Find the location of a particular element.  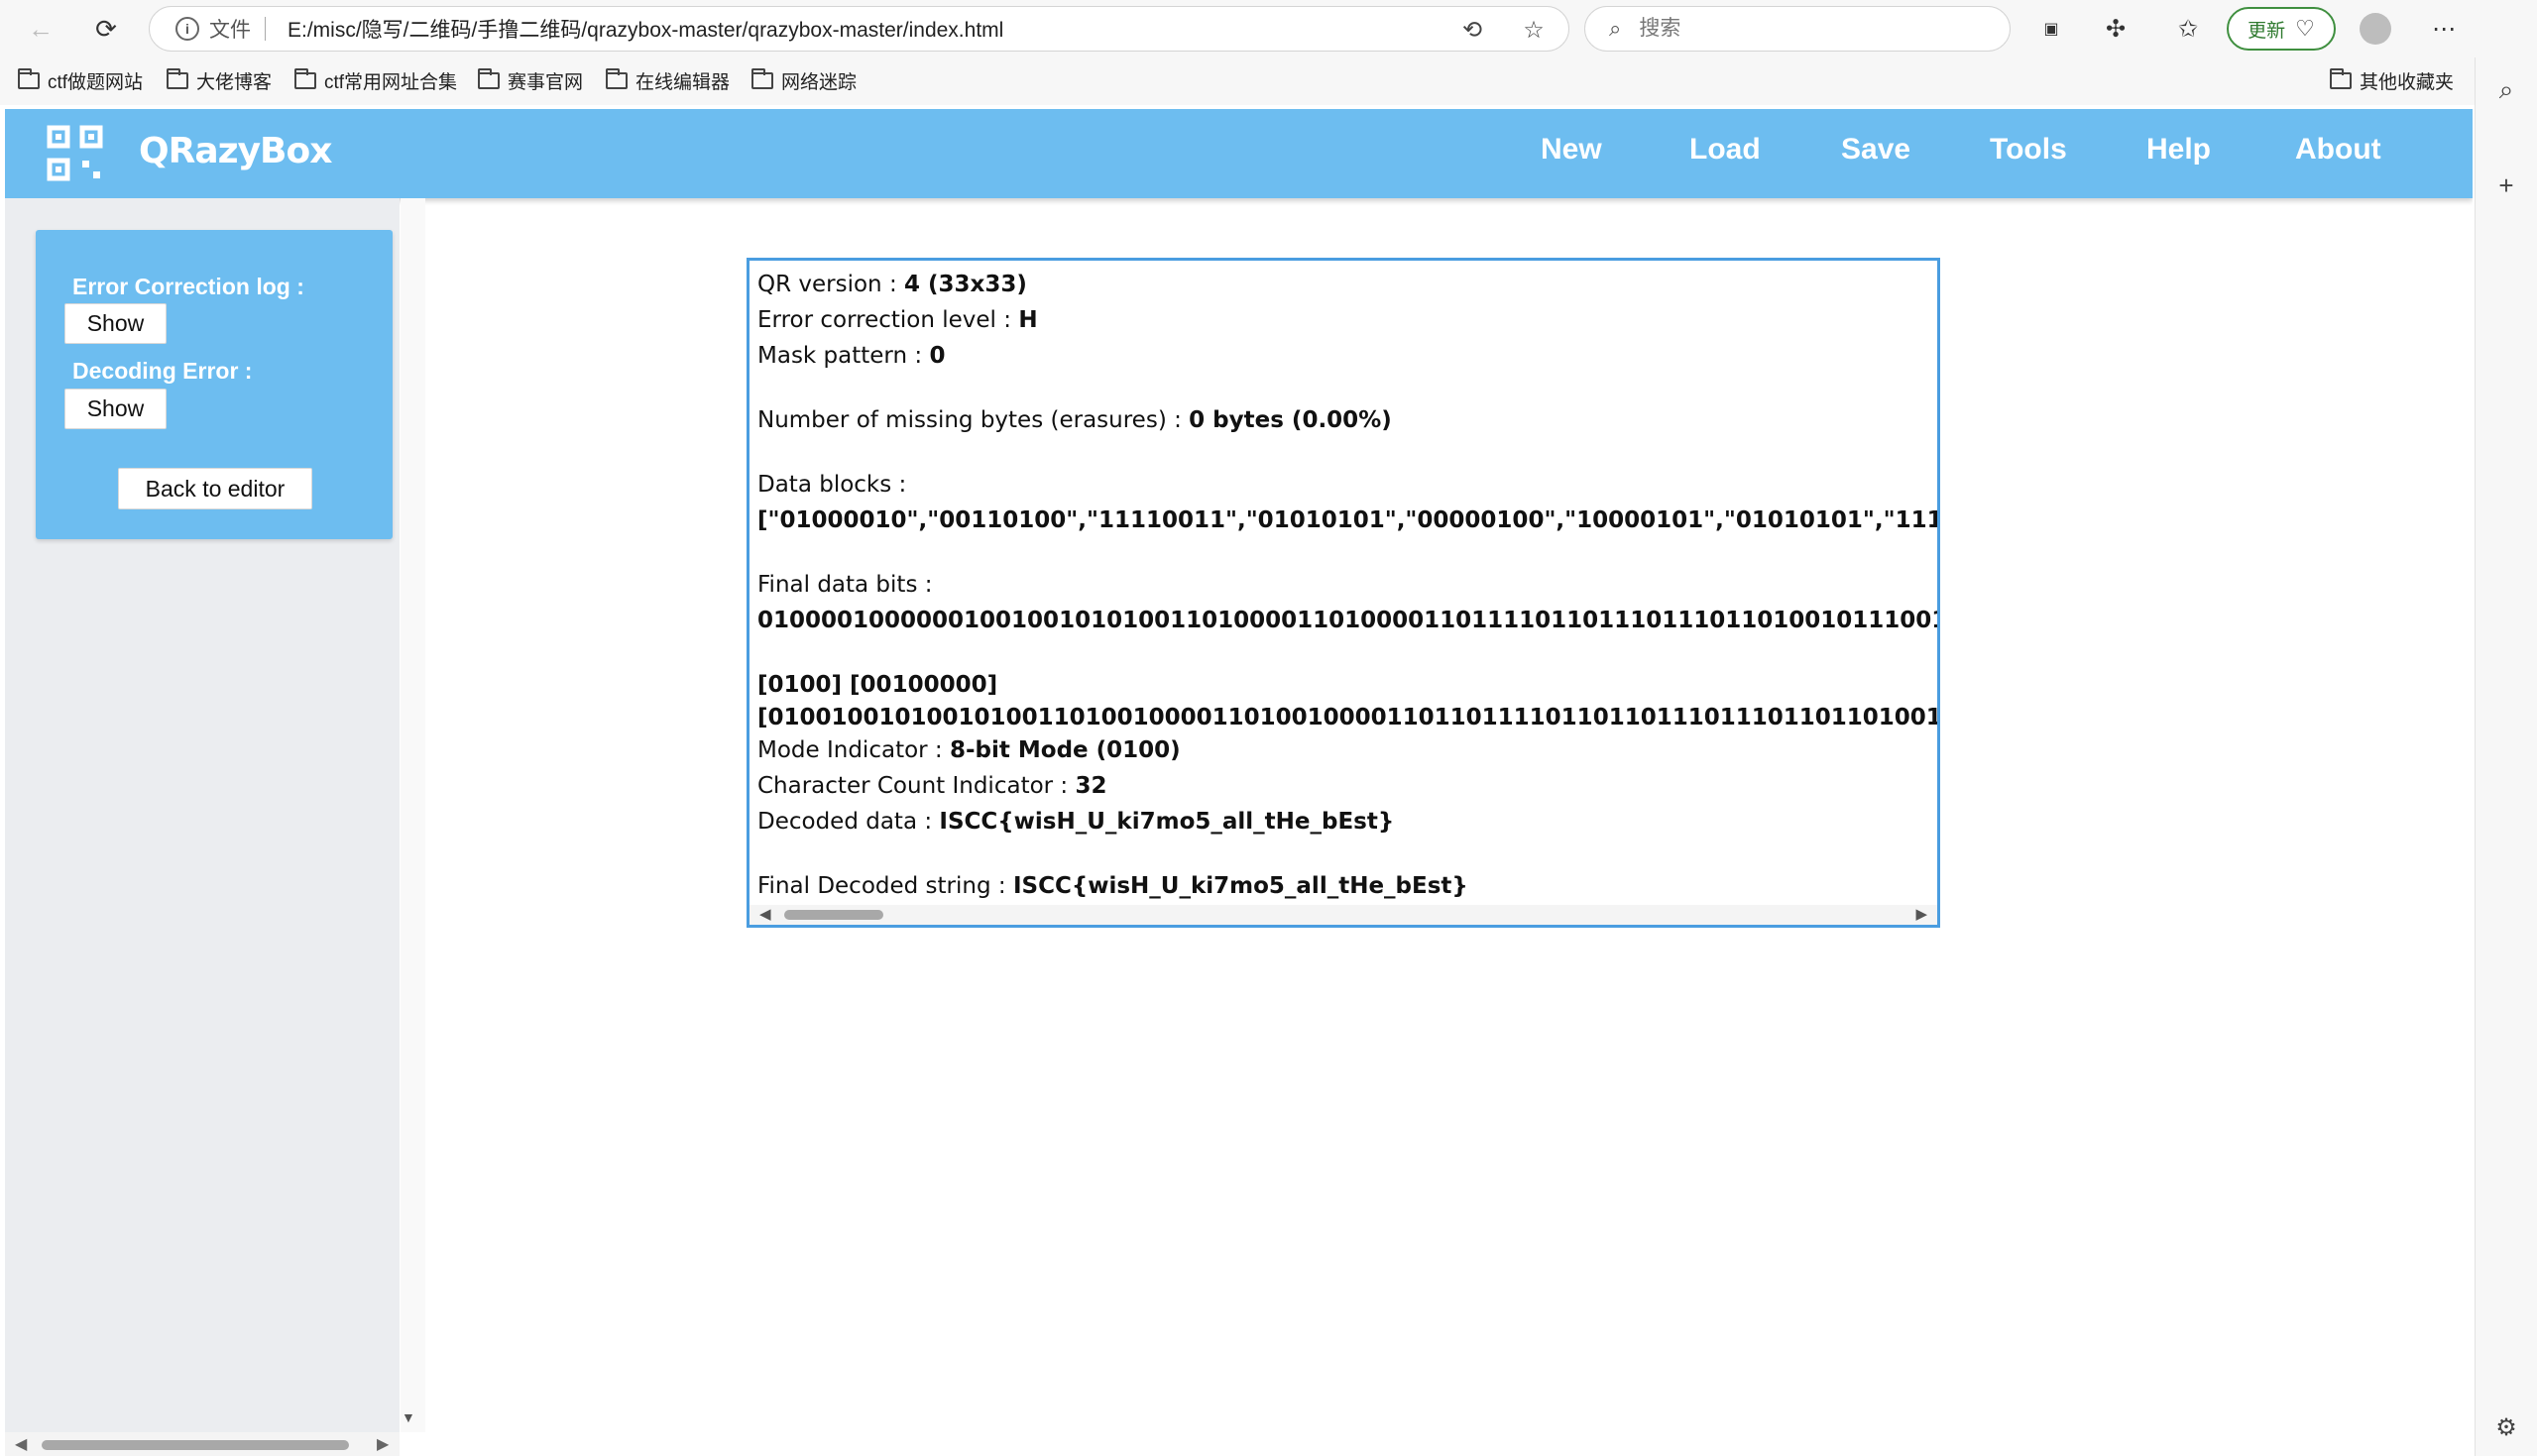

search-box: ⌕ is located at coordinates (1797, 29).